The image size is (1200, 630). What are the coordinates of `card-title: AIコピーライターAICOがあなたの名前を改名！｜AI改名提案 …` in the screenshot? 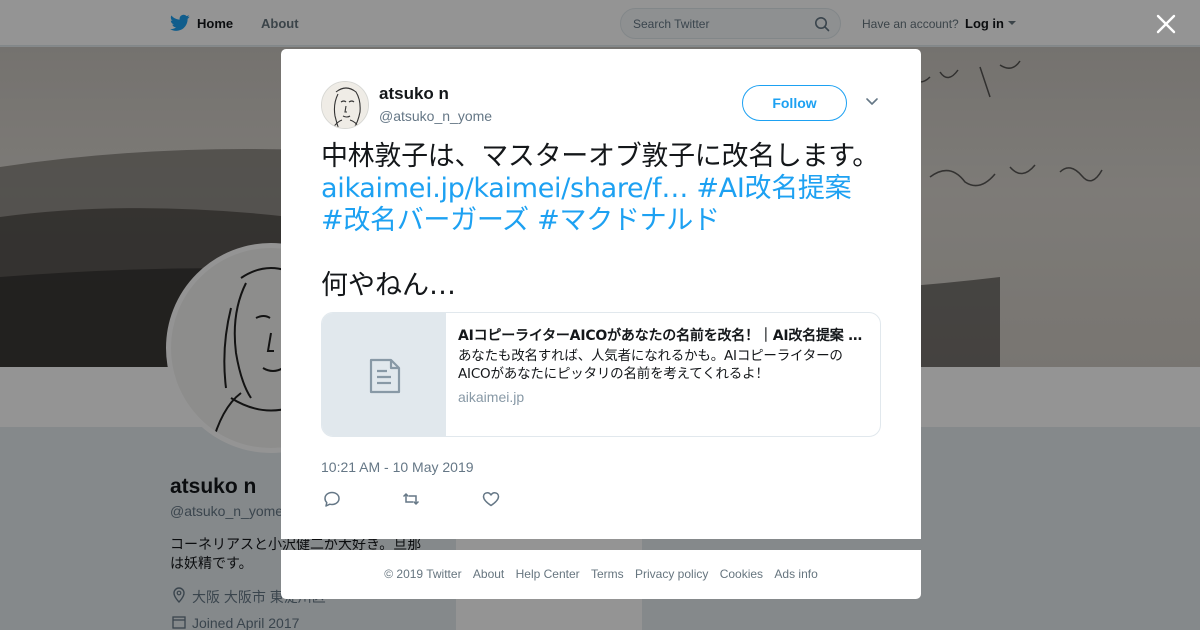 It's located at (660, 336).